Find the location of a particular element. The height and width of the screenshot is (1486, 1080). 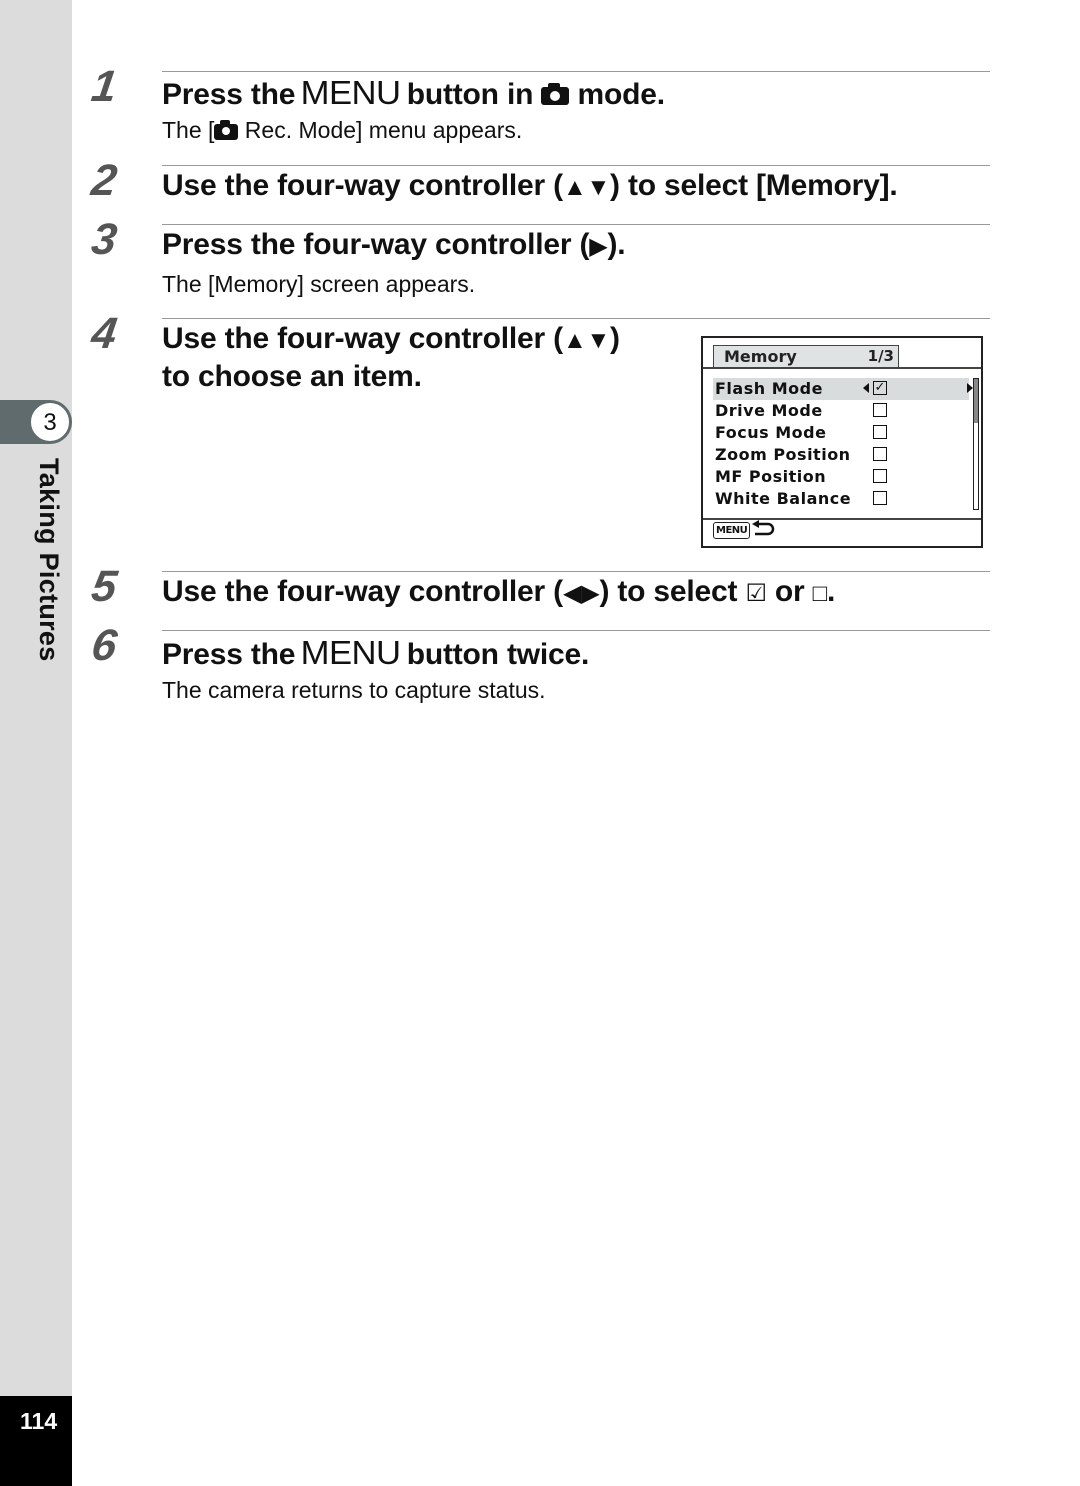

menu-item-zoom-position: Zoom Position is located at coordinates (841, 455).